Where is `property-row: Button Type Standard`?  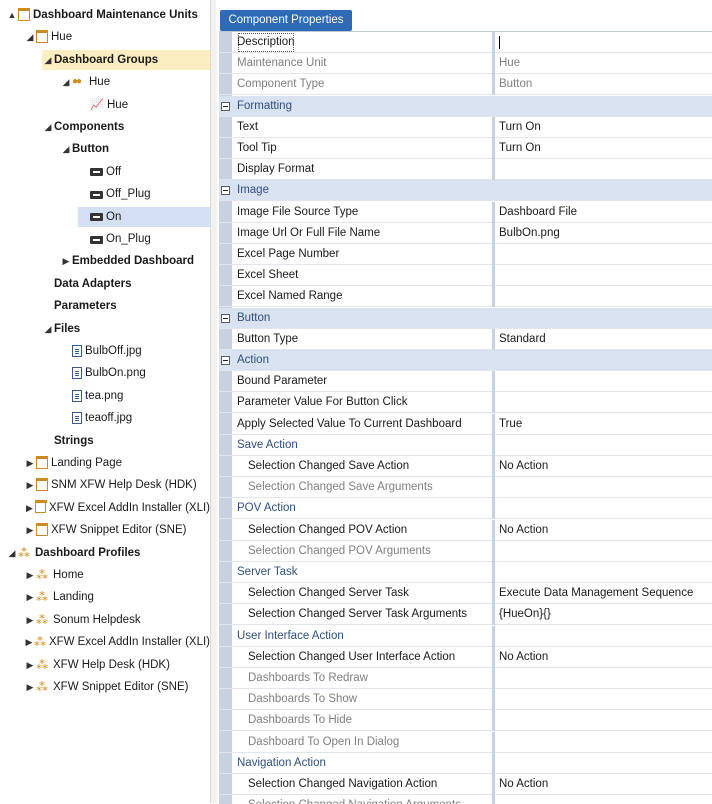 property-row: Button Type Standard is located at coordinates (465, 339).